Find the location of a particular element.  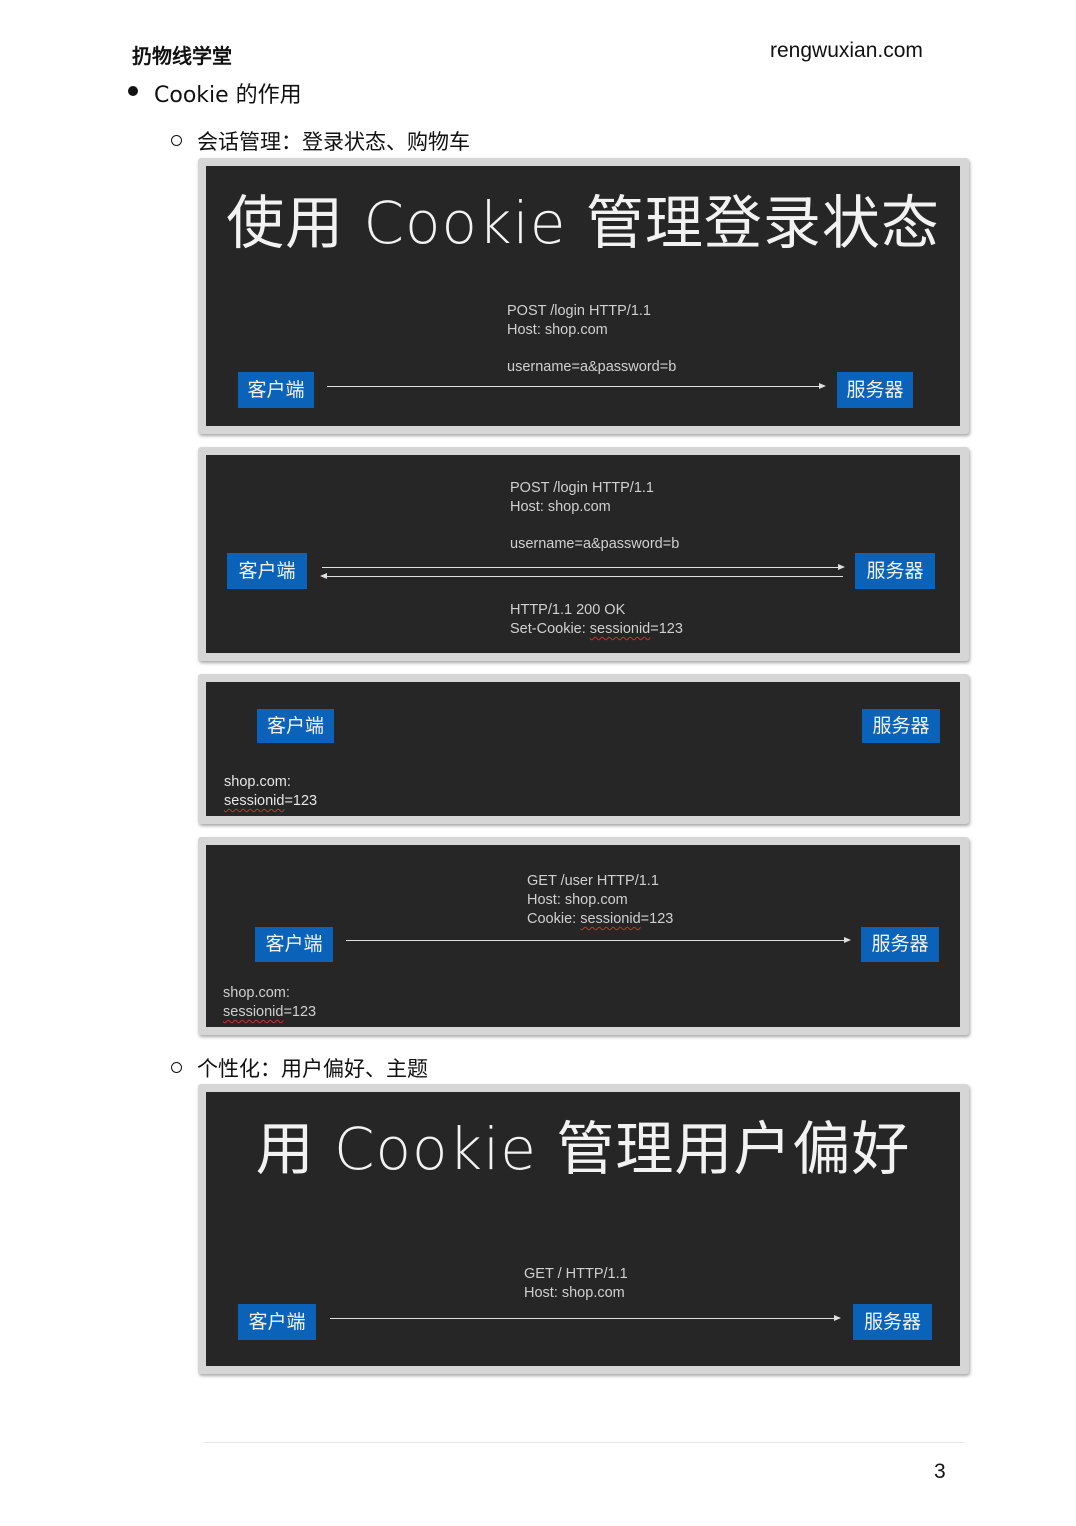

request-line: GET / HTTP/1.1 is located at coordinates (576, 1274).